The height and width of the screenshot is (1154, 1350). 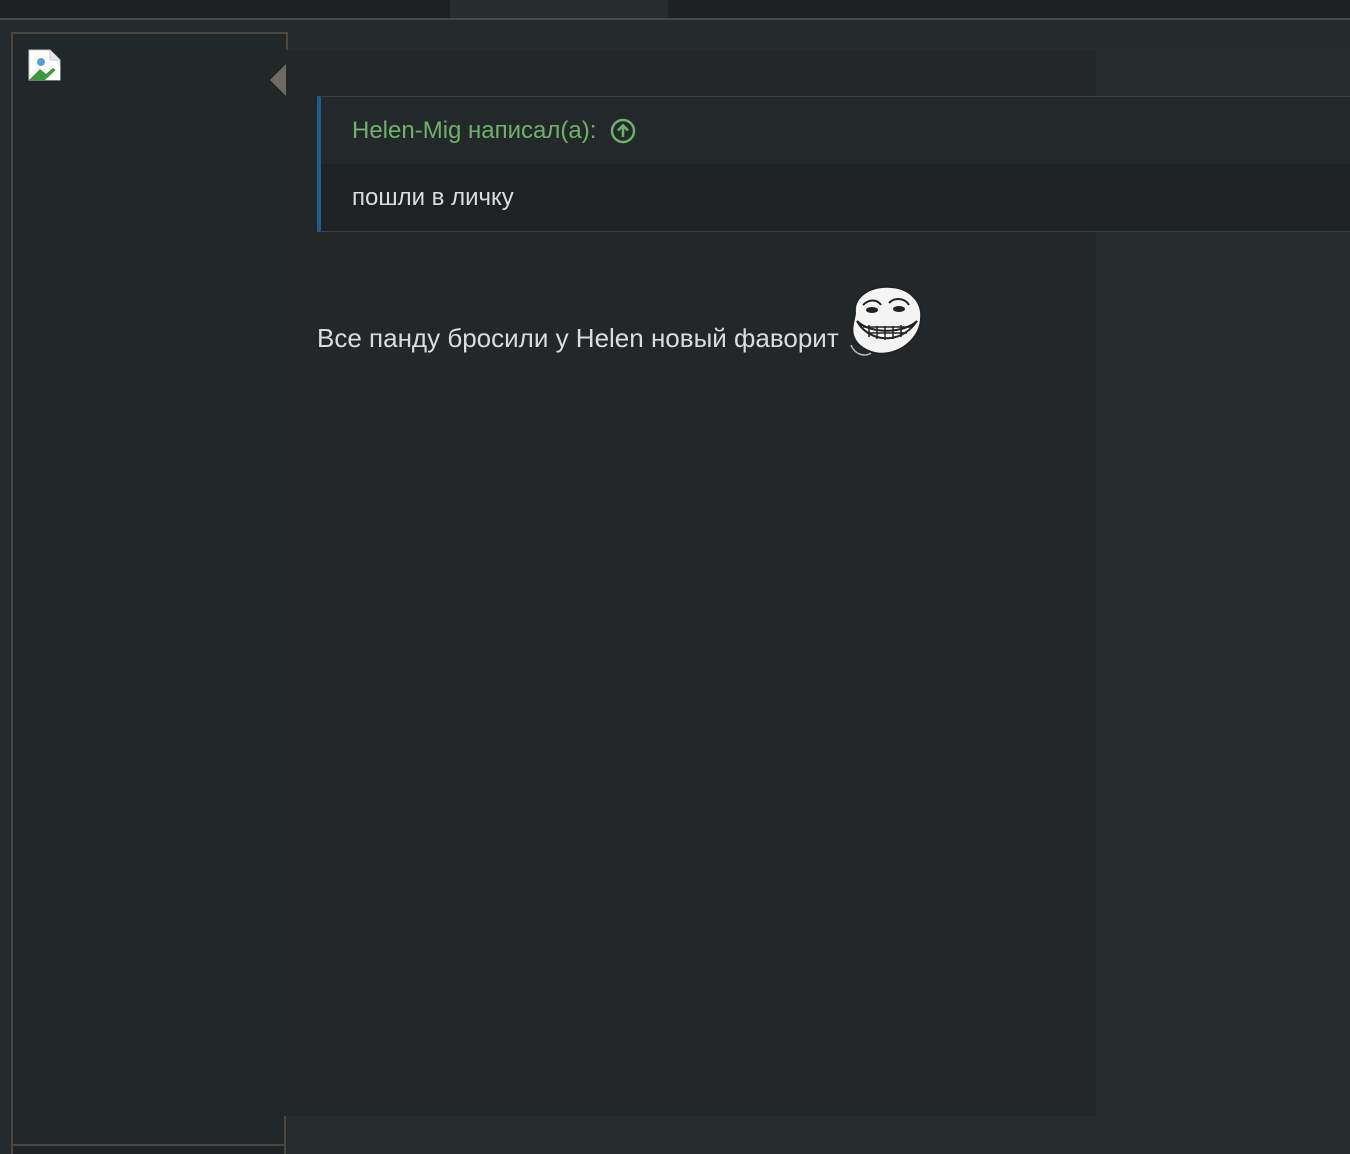 I want to click on user-panel-footer, so click(x=149, y=1149).